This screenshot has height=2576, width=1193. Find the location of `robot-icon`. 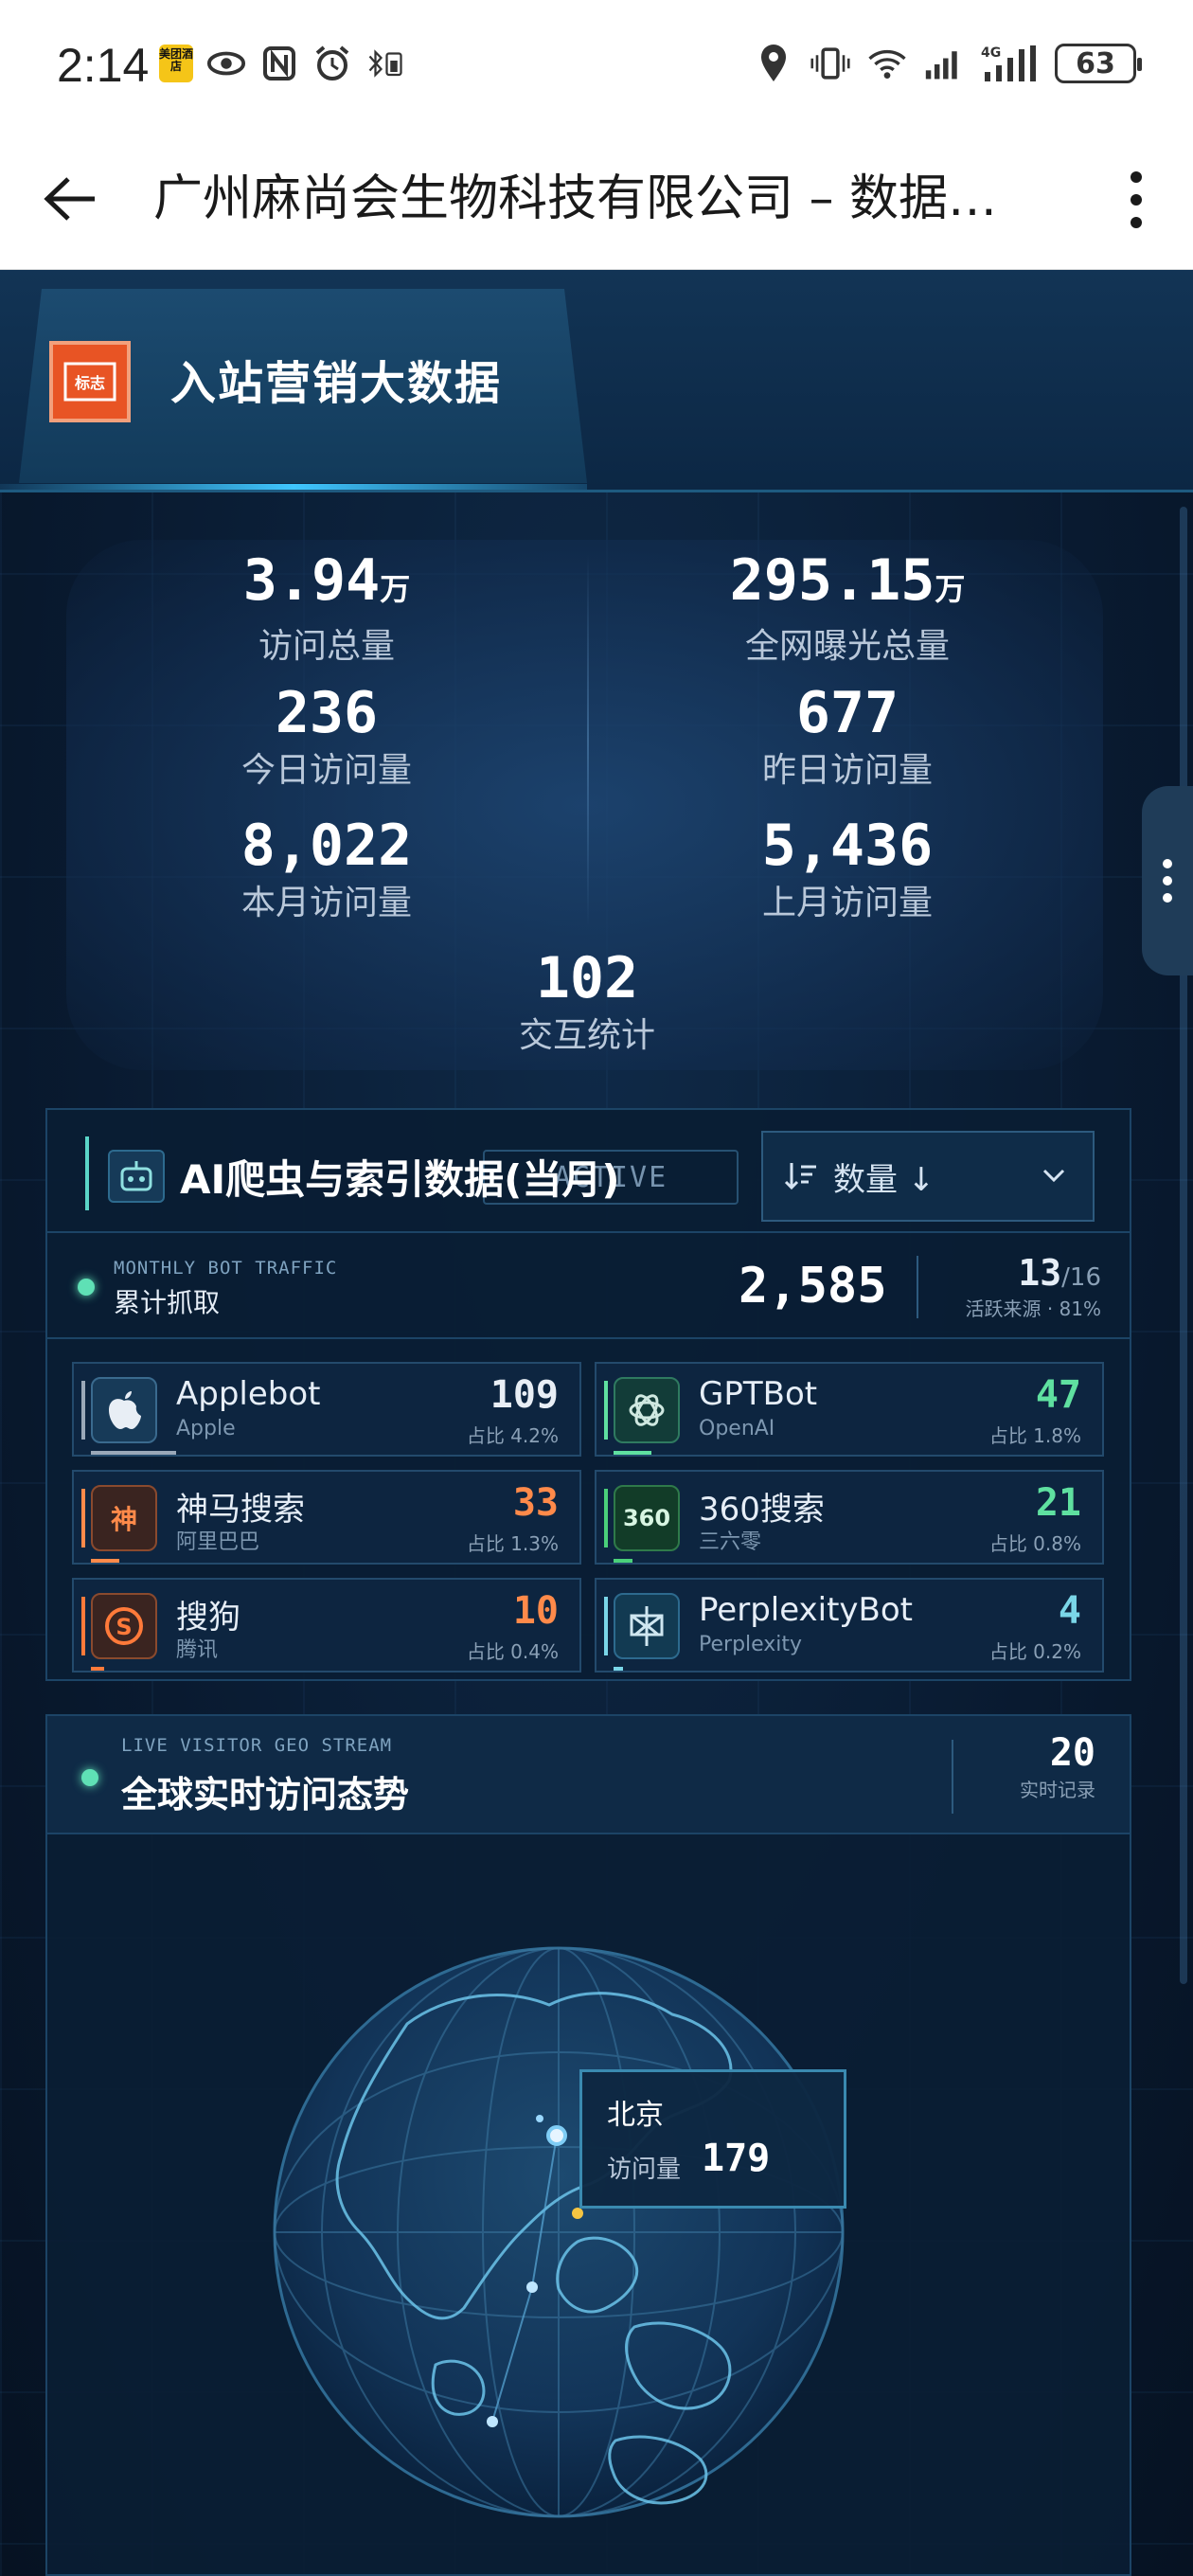

robot-icon is located at coordinates (136, 1176).